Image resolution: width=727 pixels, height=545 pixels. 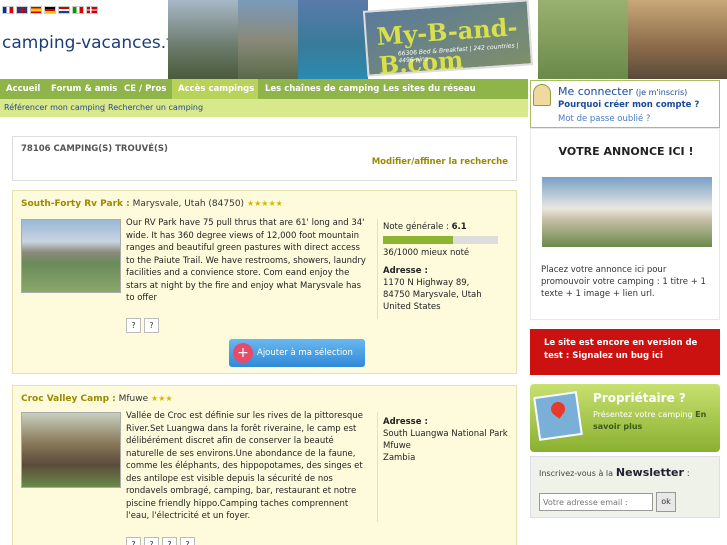 What do you see at coordinates (666, 502) in the screenshot?
I see `newsletter-ok-button: ok` at bounding box center [666, 502].